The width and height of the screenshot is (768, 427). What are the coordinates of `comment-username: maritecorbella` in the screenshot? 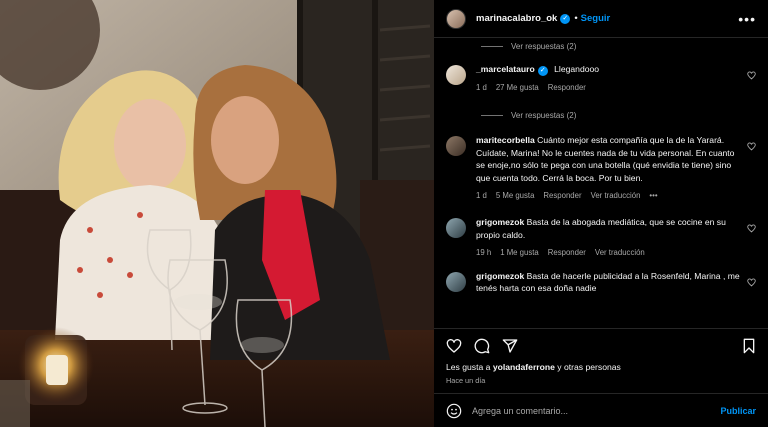 It's located at (505, 140).